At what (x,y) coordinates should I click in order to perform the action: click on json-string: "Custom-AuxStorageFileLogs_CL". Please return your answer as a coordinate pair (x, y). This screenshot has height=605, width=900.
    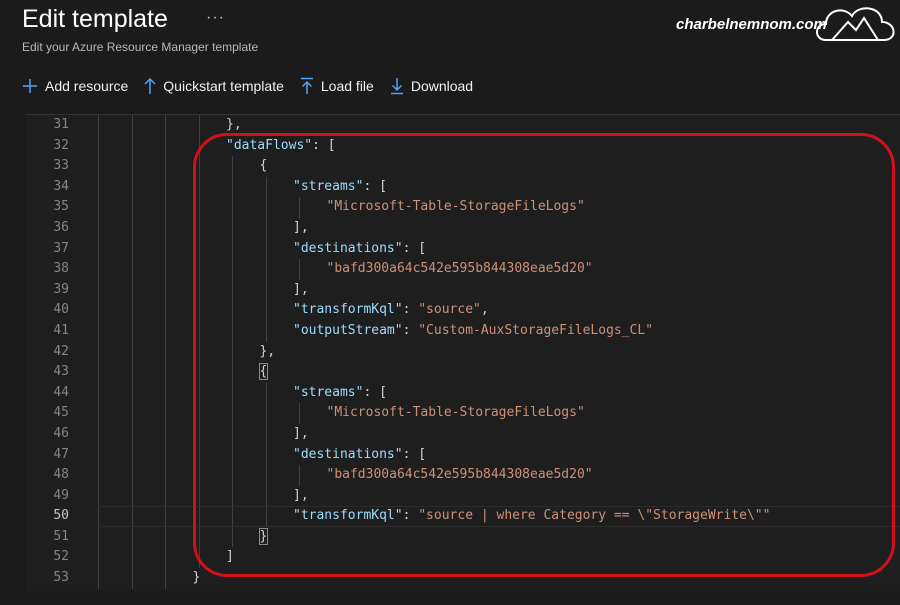
    Looking at the image, I should click on (536, 330).